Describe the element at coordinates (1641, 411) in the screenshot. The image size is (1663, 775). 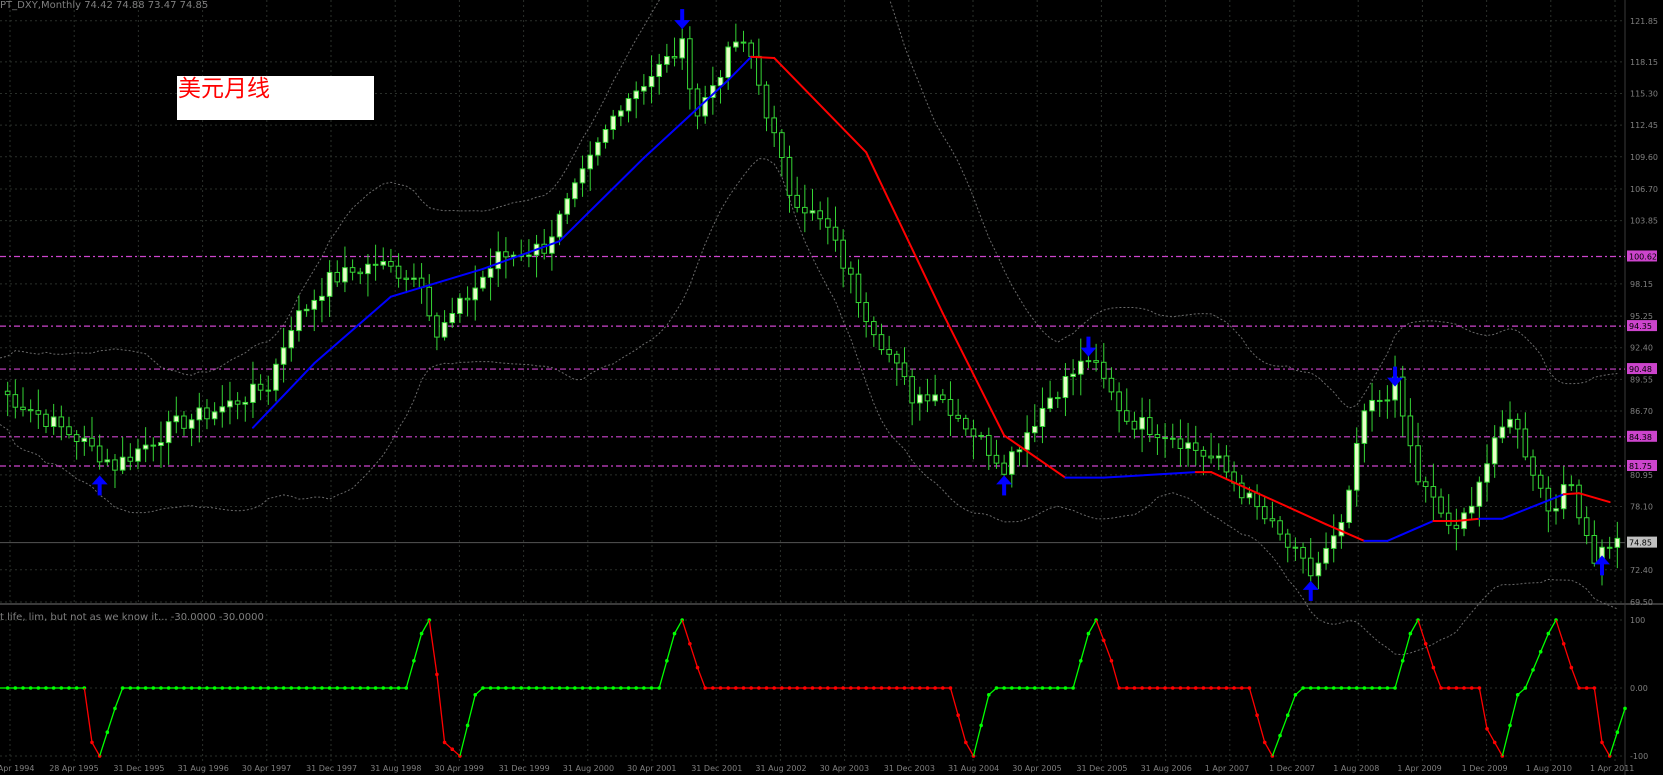
I see `y-tick-label: 86.70` at that location.